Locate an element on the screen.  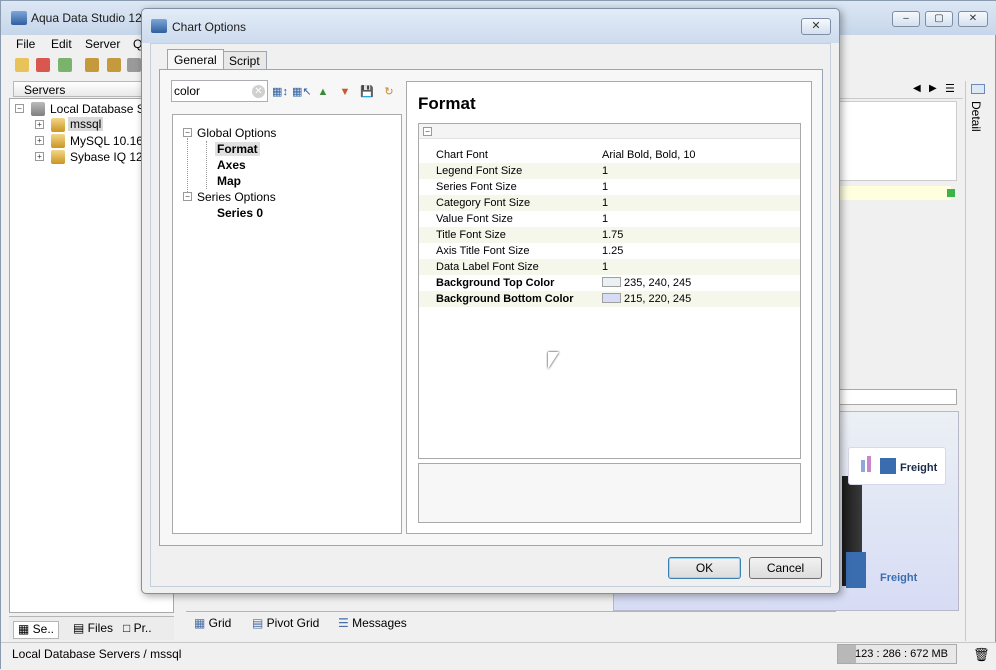
tab-projects: □ Pr.. is located at coordinates (137, 630).